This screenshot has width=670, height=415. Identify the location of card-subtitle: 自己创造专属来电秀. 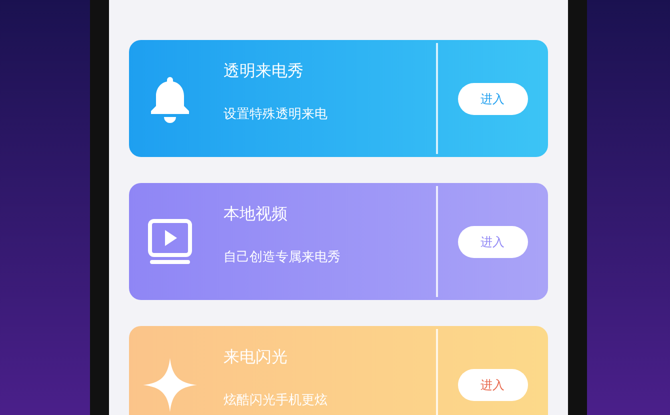
(283, 258).